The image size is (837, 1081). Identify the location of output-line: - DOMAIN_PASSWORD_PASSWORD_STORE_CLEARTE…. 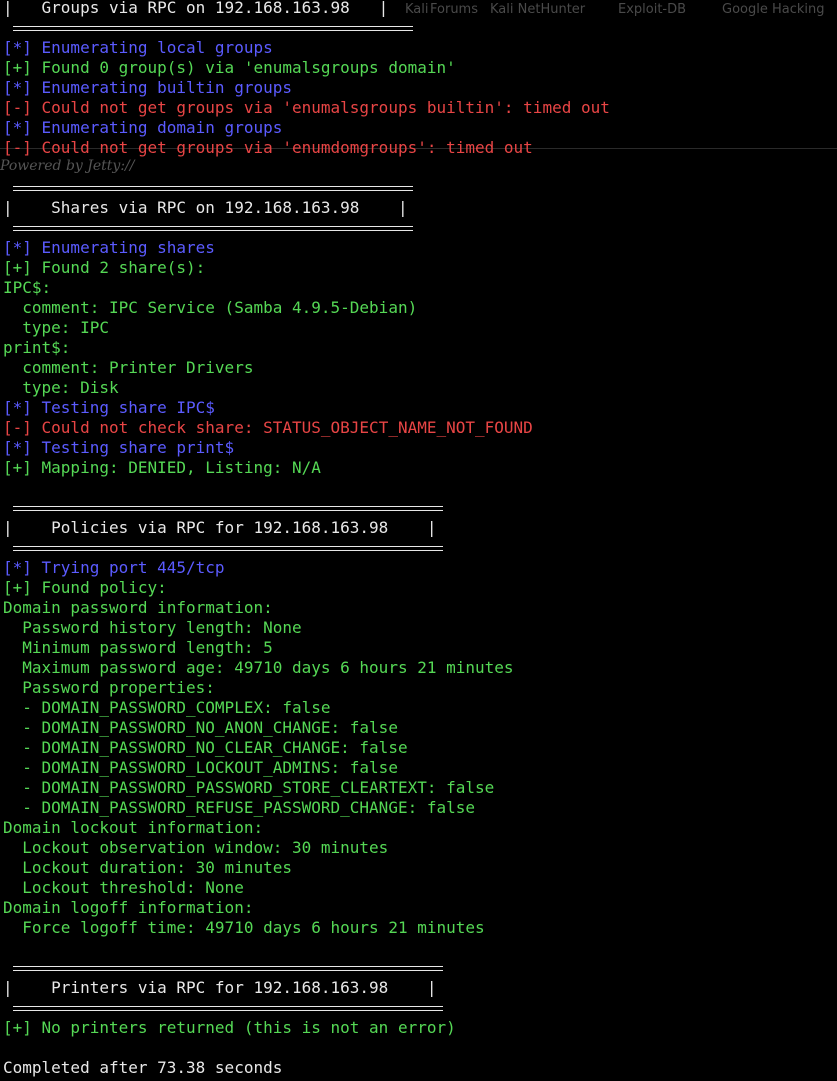
(249, 787).